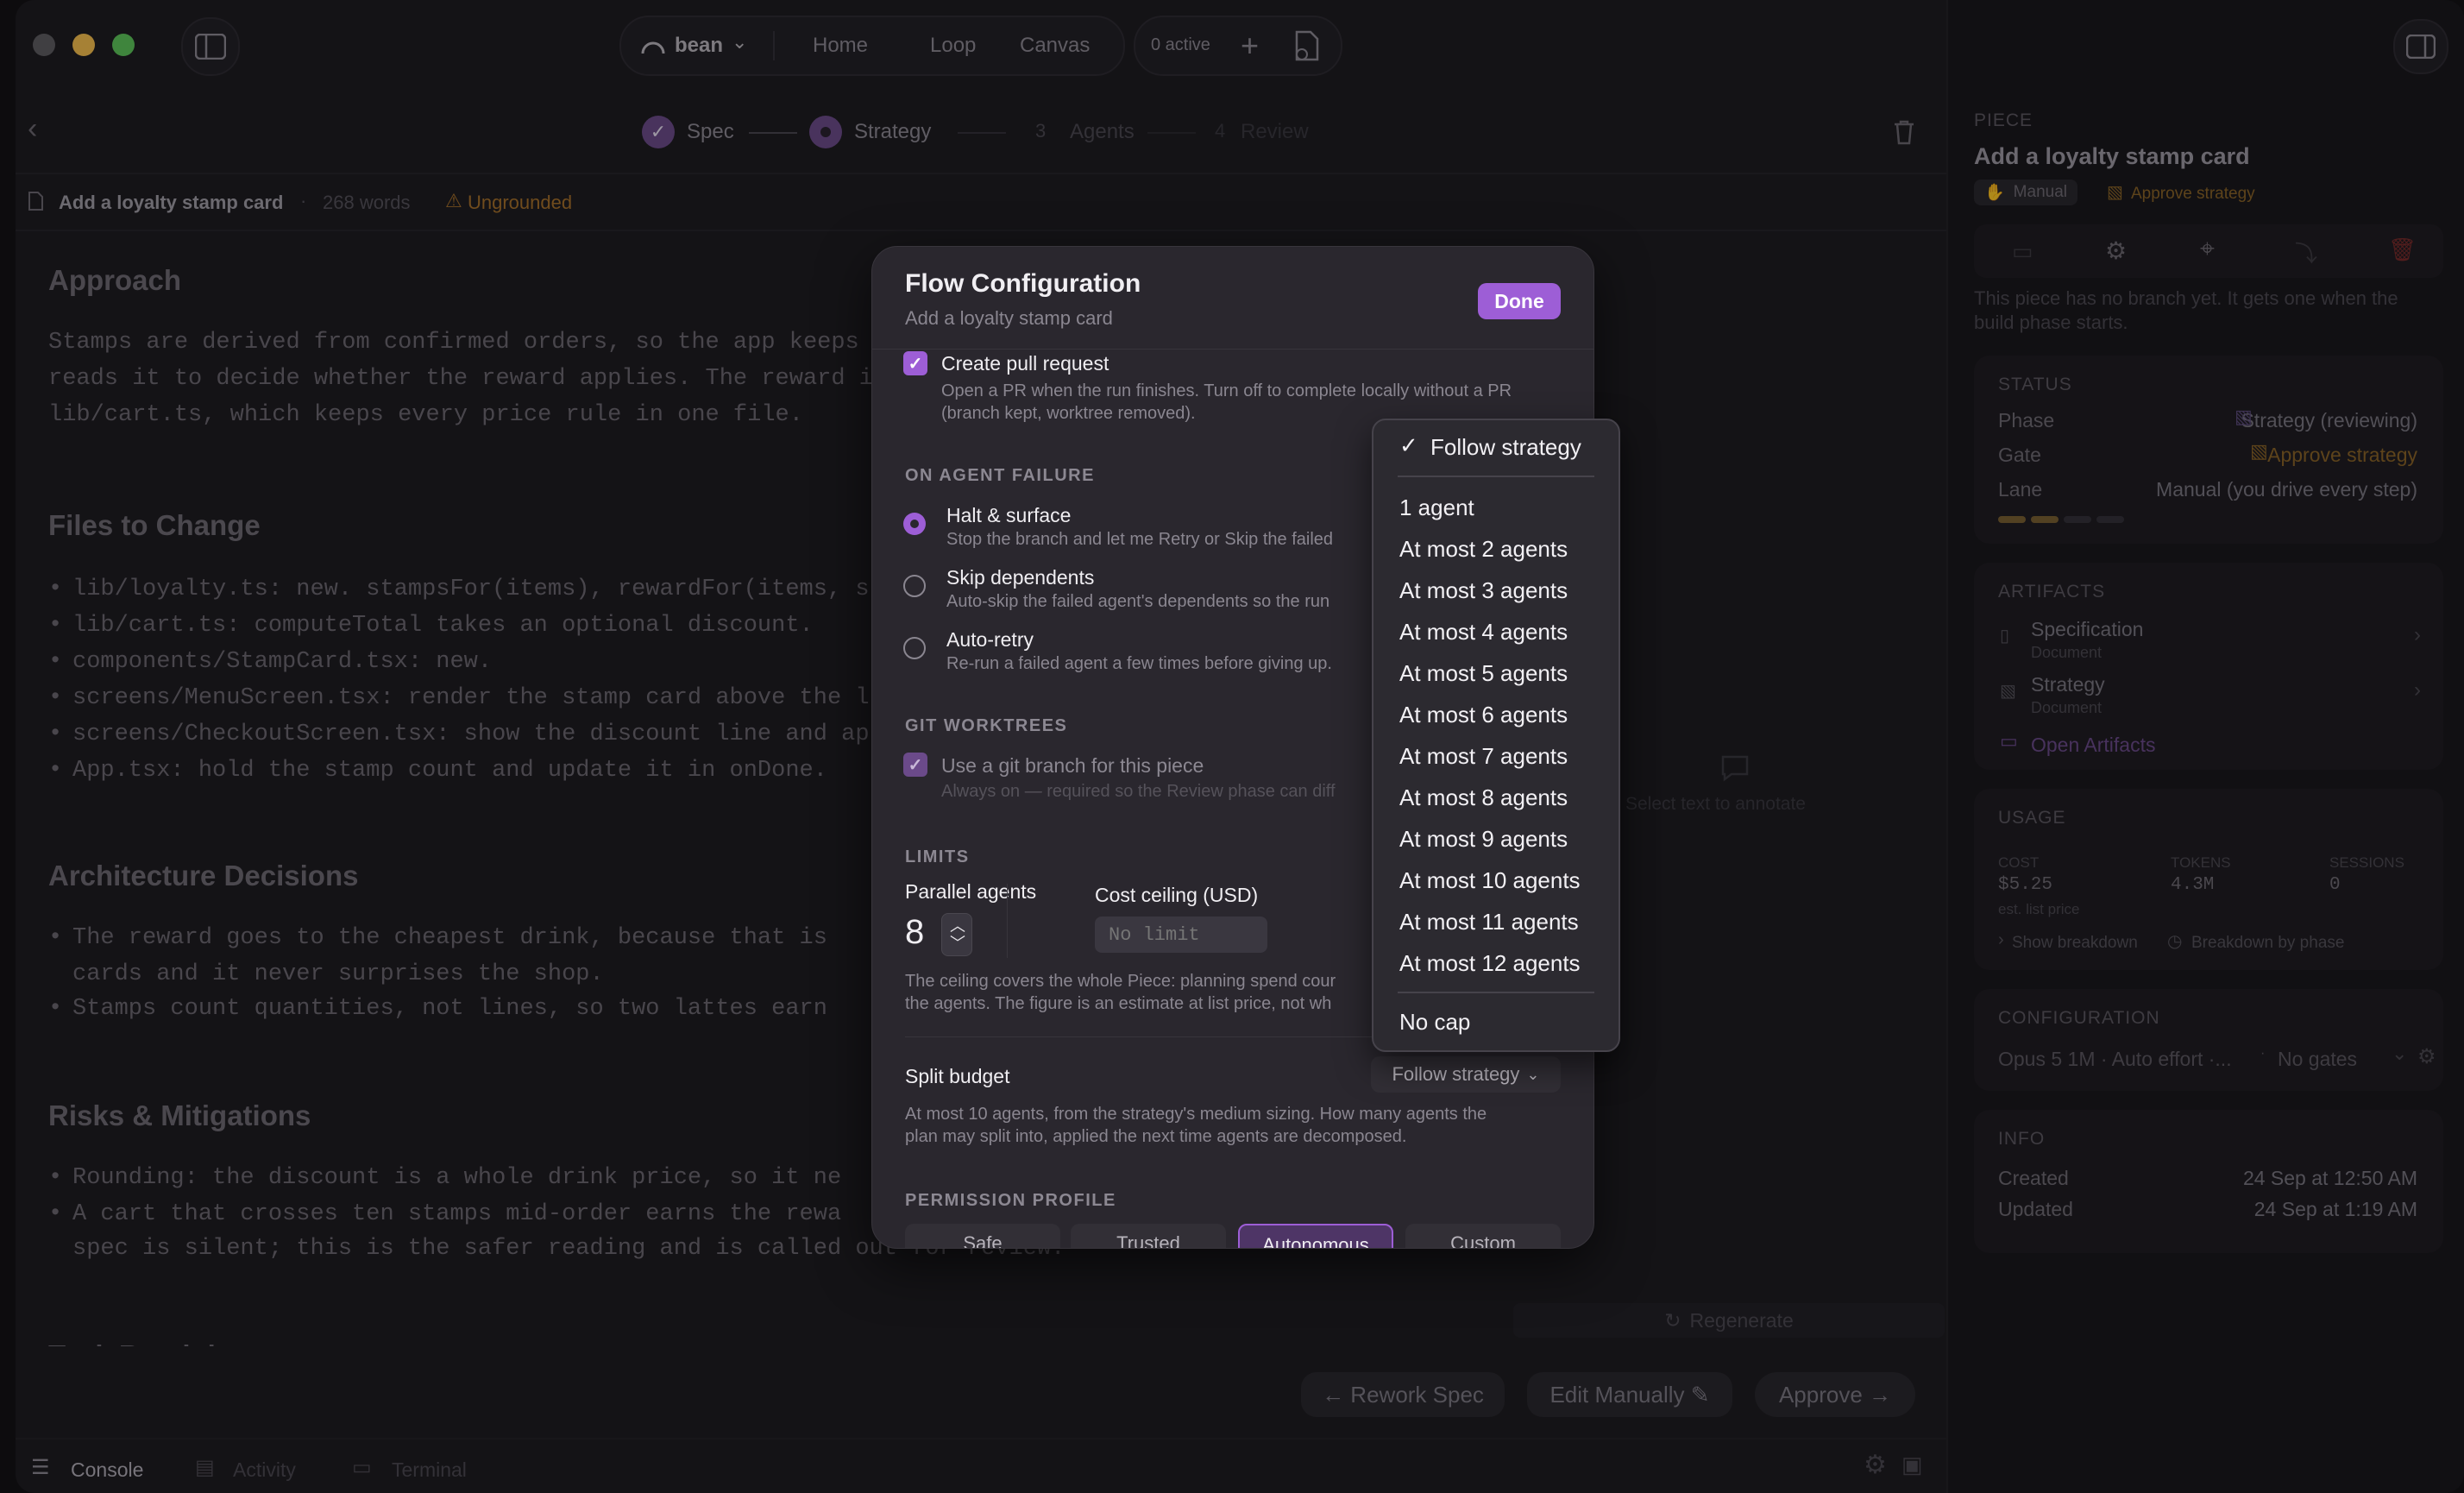 The width and height of the screenshot is (2464, 1493). Describe the element at coordinates (1020, 578) in the screenshot. I see `option-label: Skip dependents` at that location.